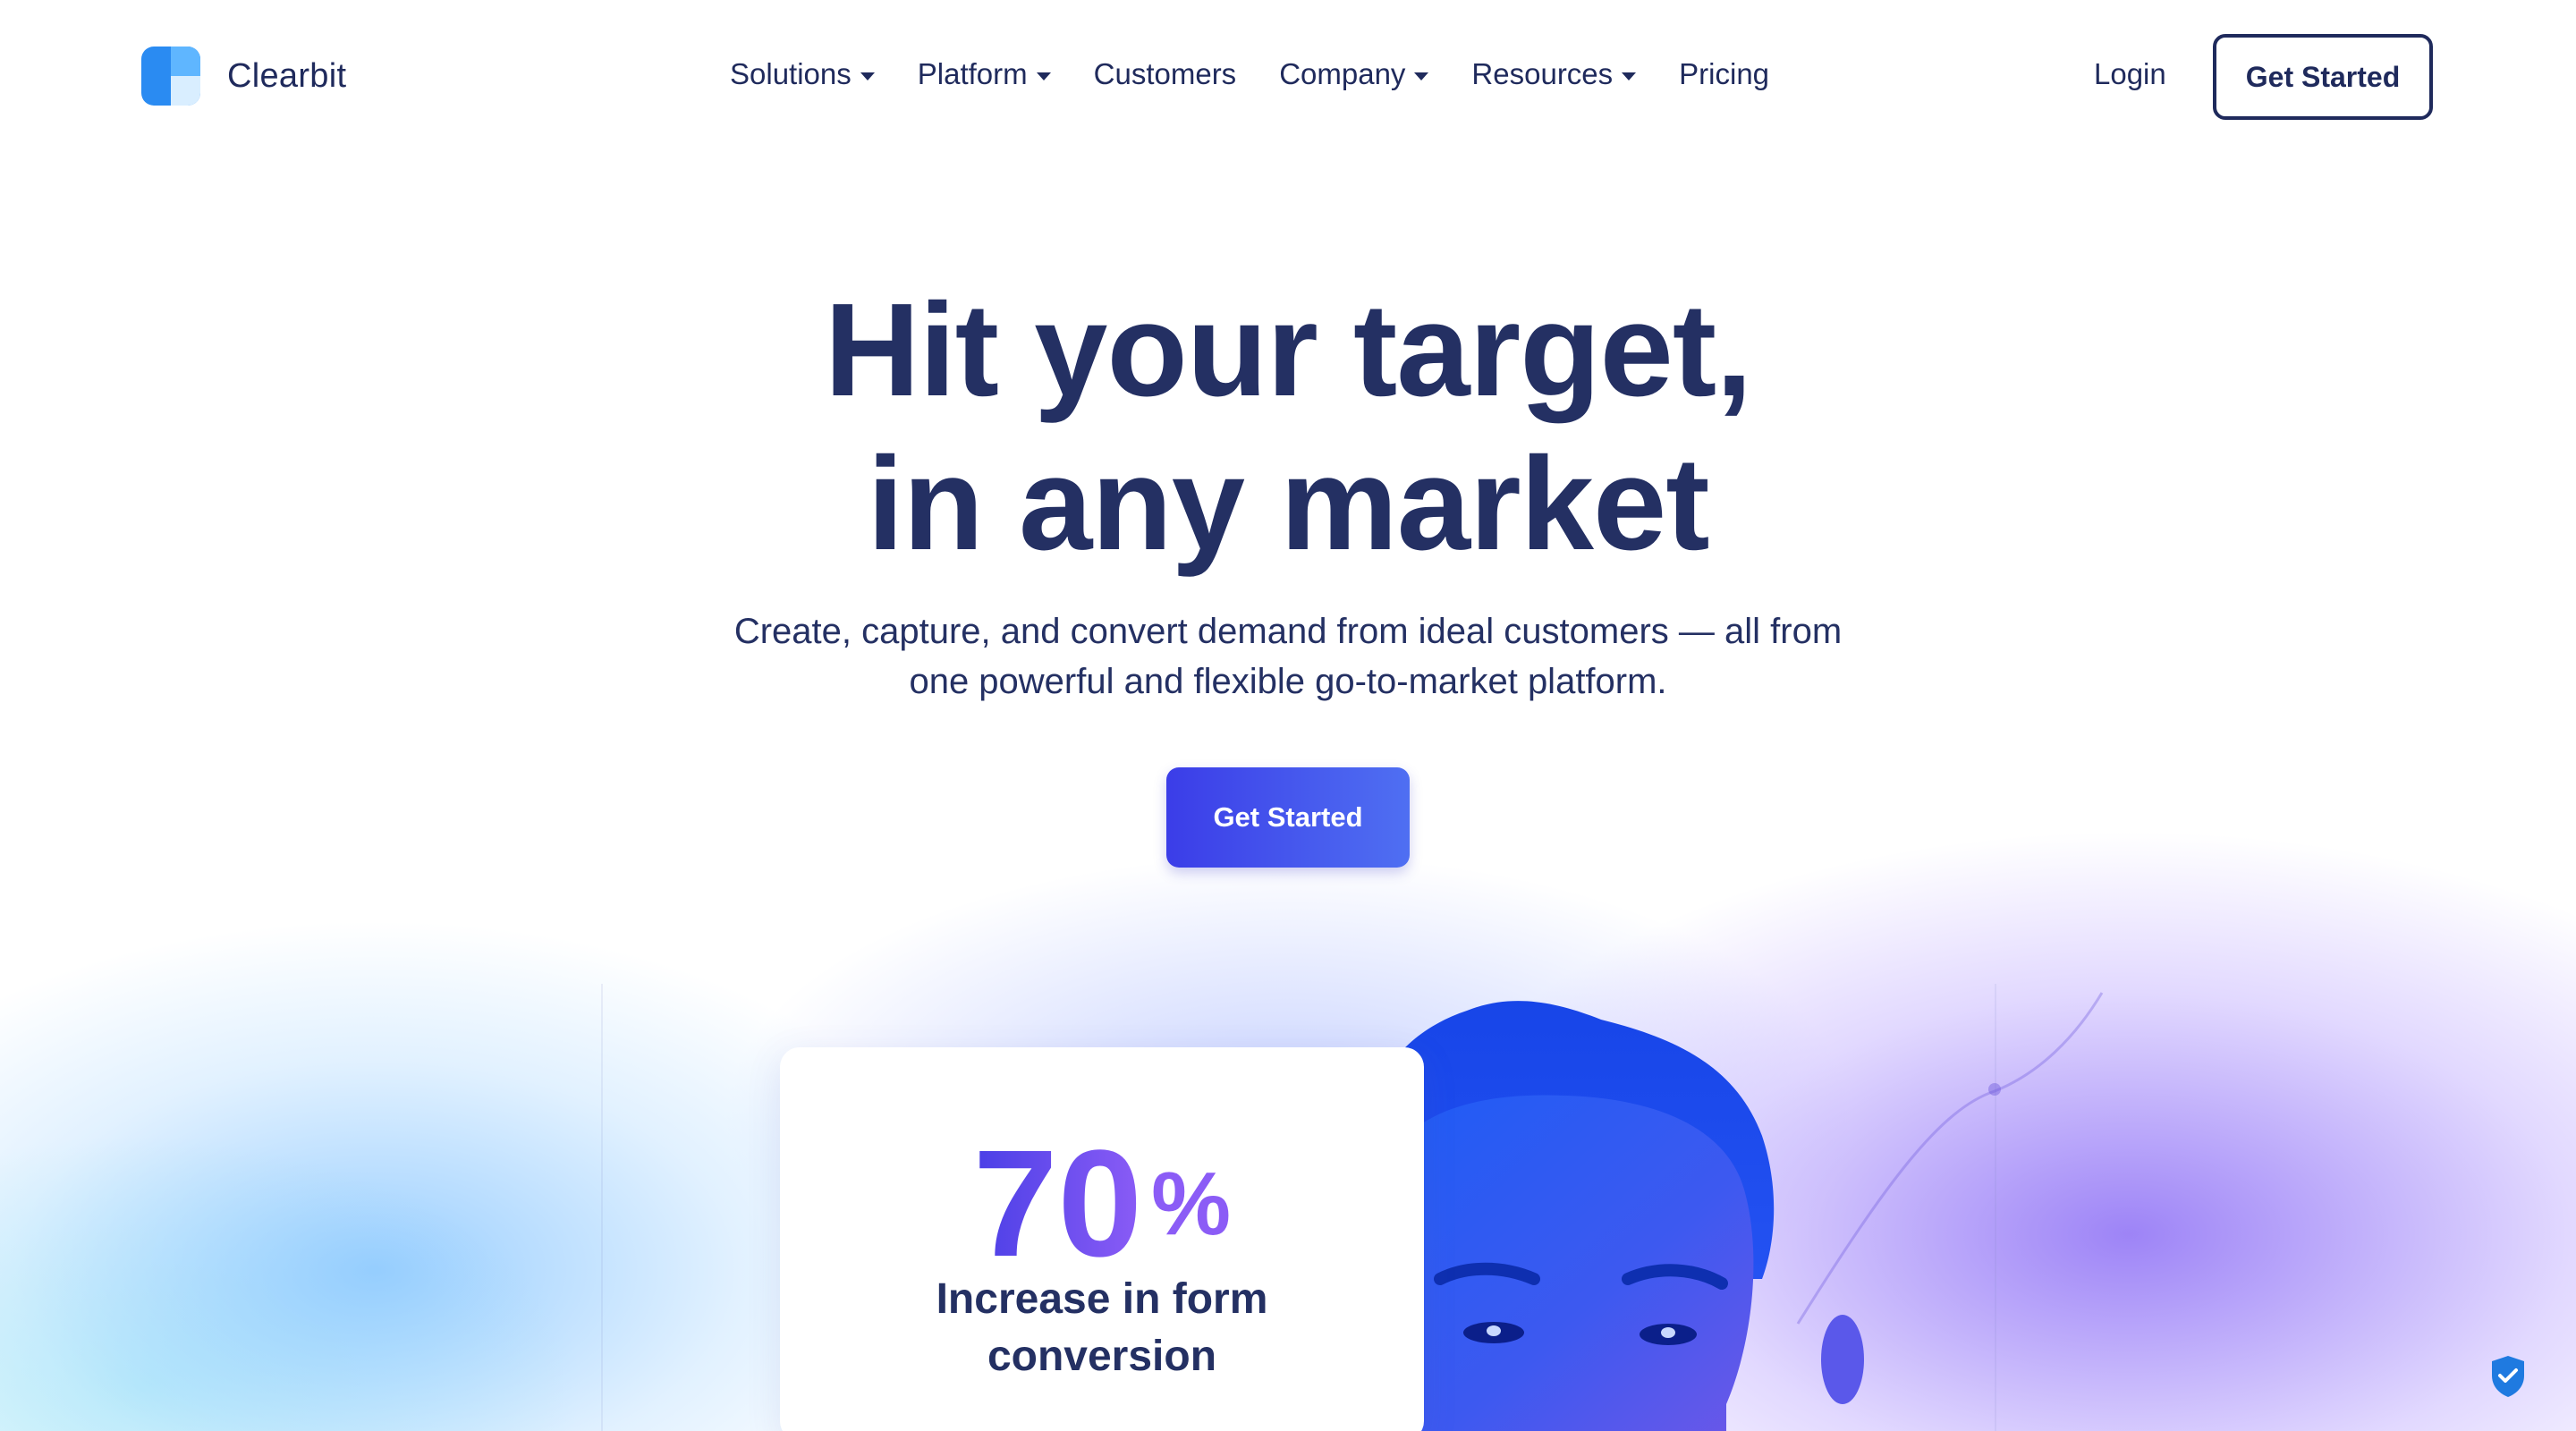  What do you see at coordinates (791, 74) in the screenshot?
I see `nav-item-label: Solutions` at bounding box center [791, 74].